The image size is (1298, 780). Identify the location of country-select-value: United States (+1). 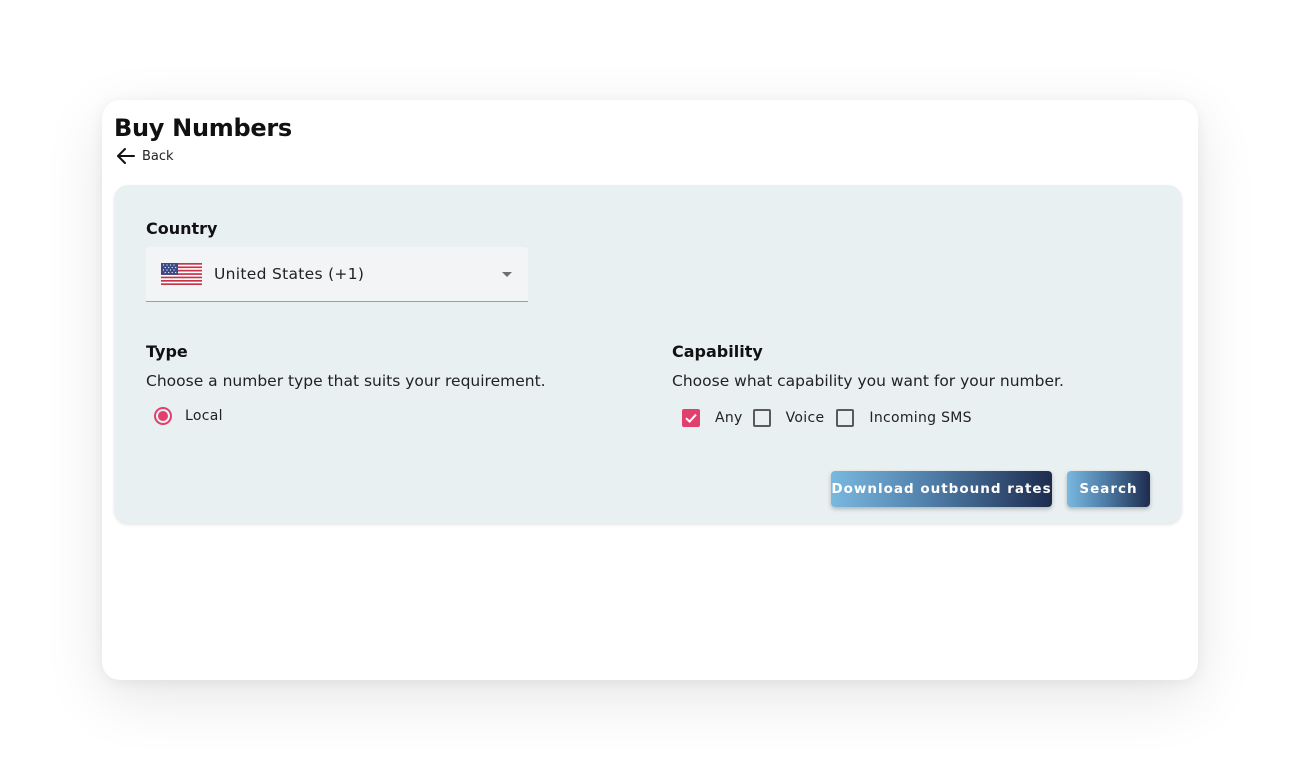
(289, 274).